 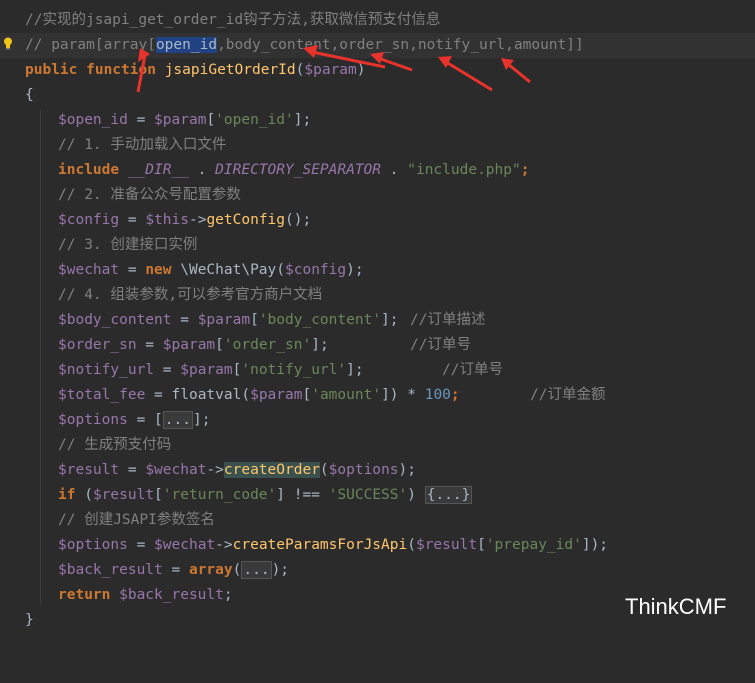 I want to click on code-line-12: // 4. 组装参数,可以参考官方商户文档, so click(x=377, y=295).